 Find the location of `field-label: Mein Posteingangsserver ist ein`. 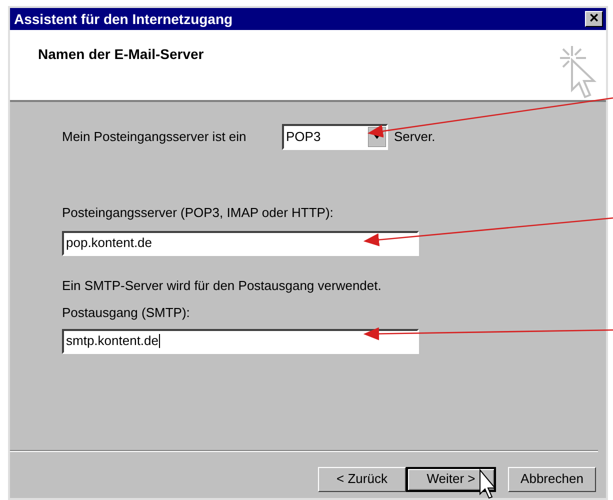

field-label: Mein Posteingangsserver ist ein is located at coordinates (155, 137).